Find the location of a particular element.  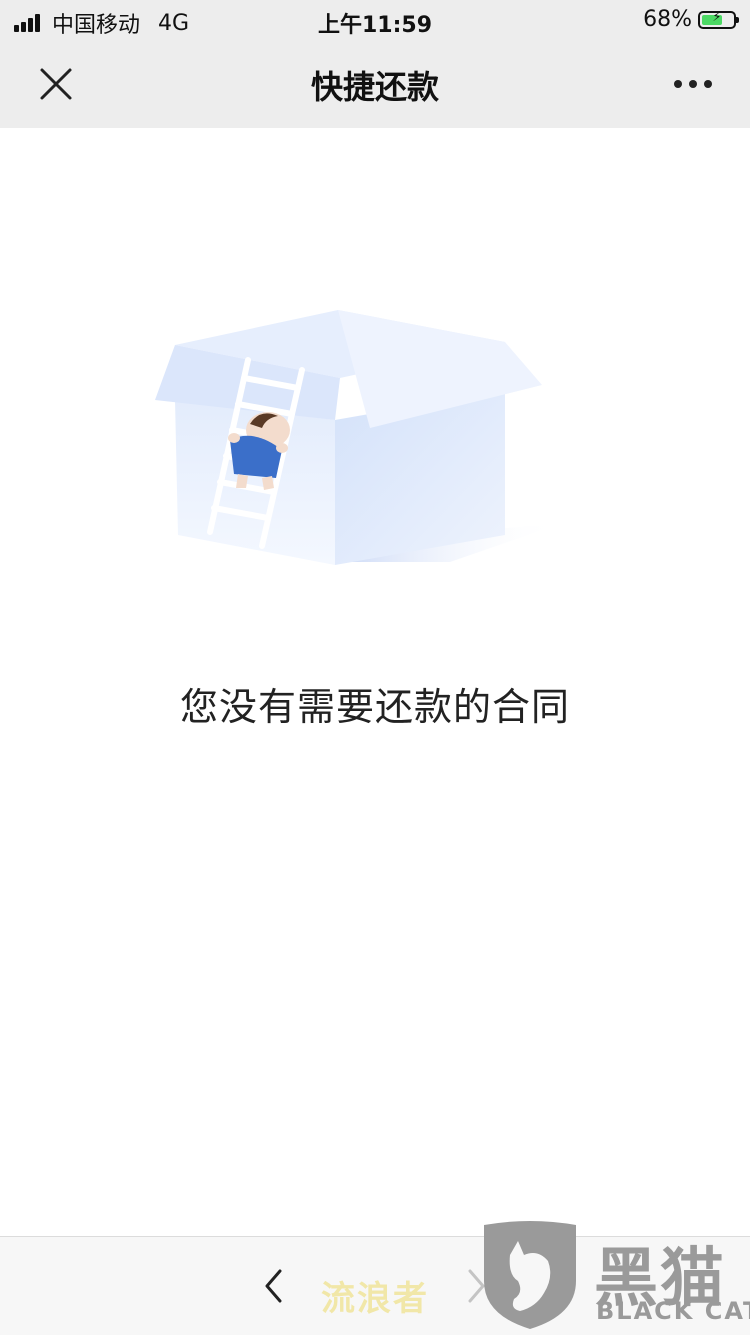

battery-icon: ⚡ is located at coordinates (718, 19).